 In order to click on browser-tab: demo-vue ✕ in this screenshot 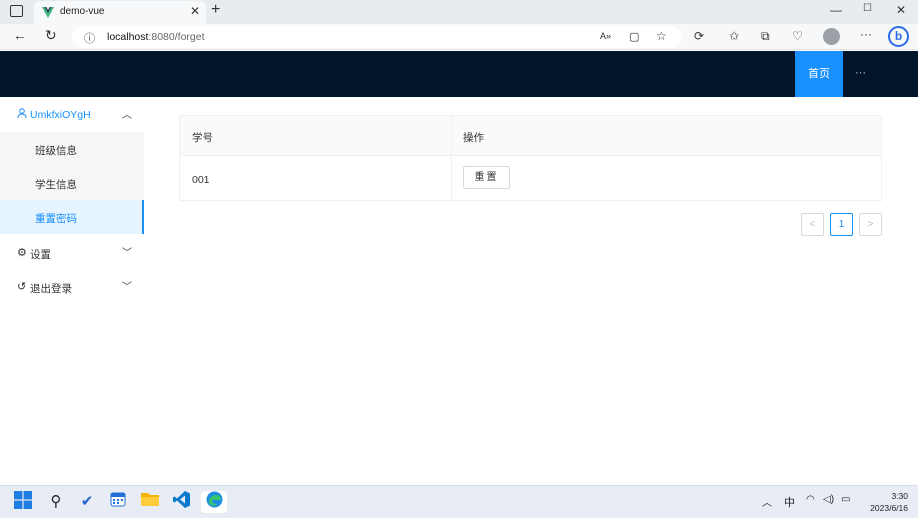, I will do `click(120, 12)`.